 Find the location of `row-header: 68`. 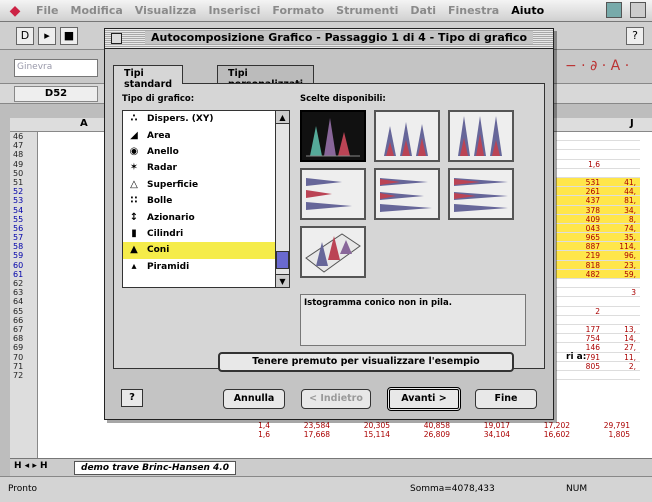

row-header: 68 is located at coordinates (23, 338).